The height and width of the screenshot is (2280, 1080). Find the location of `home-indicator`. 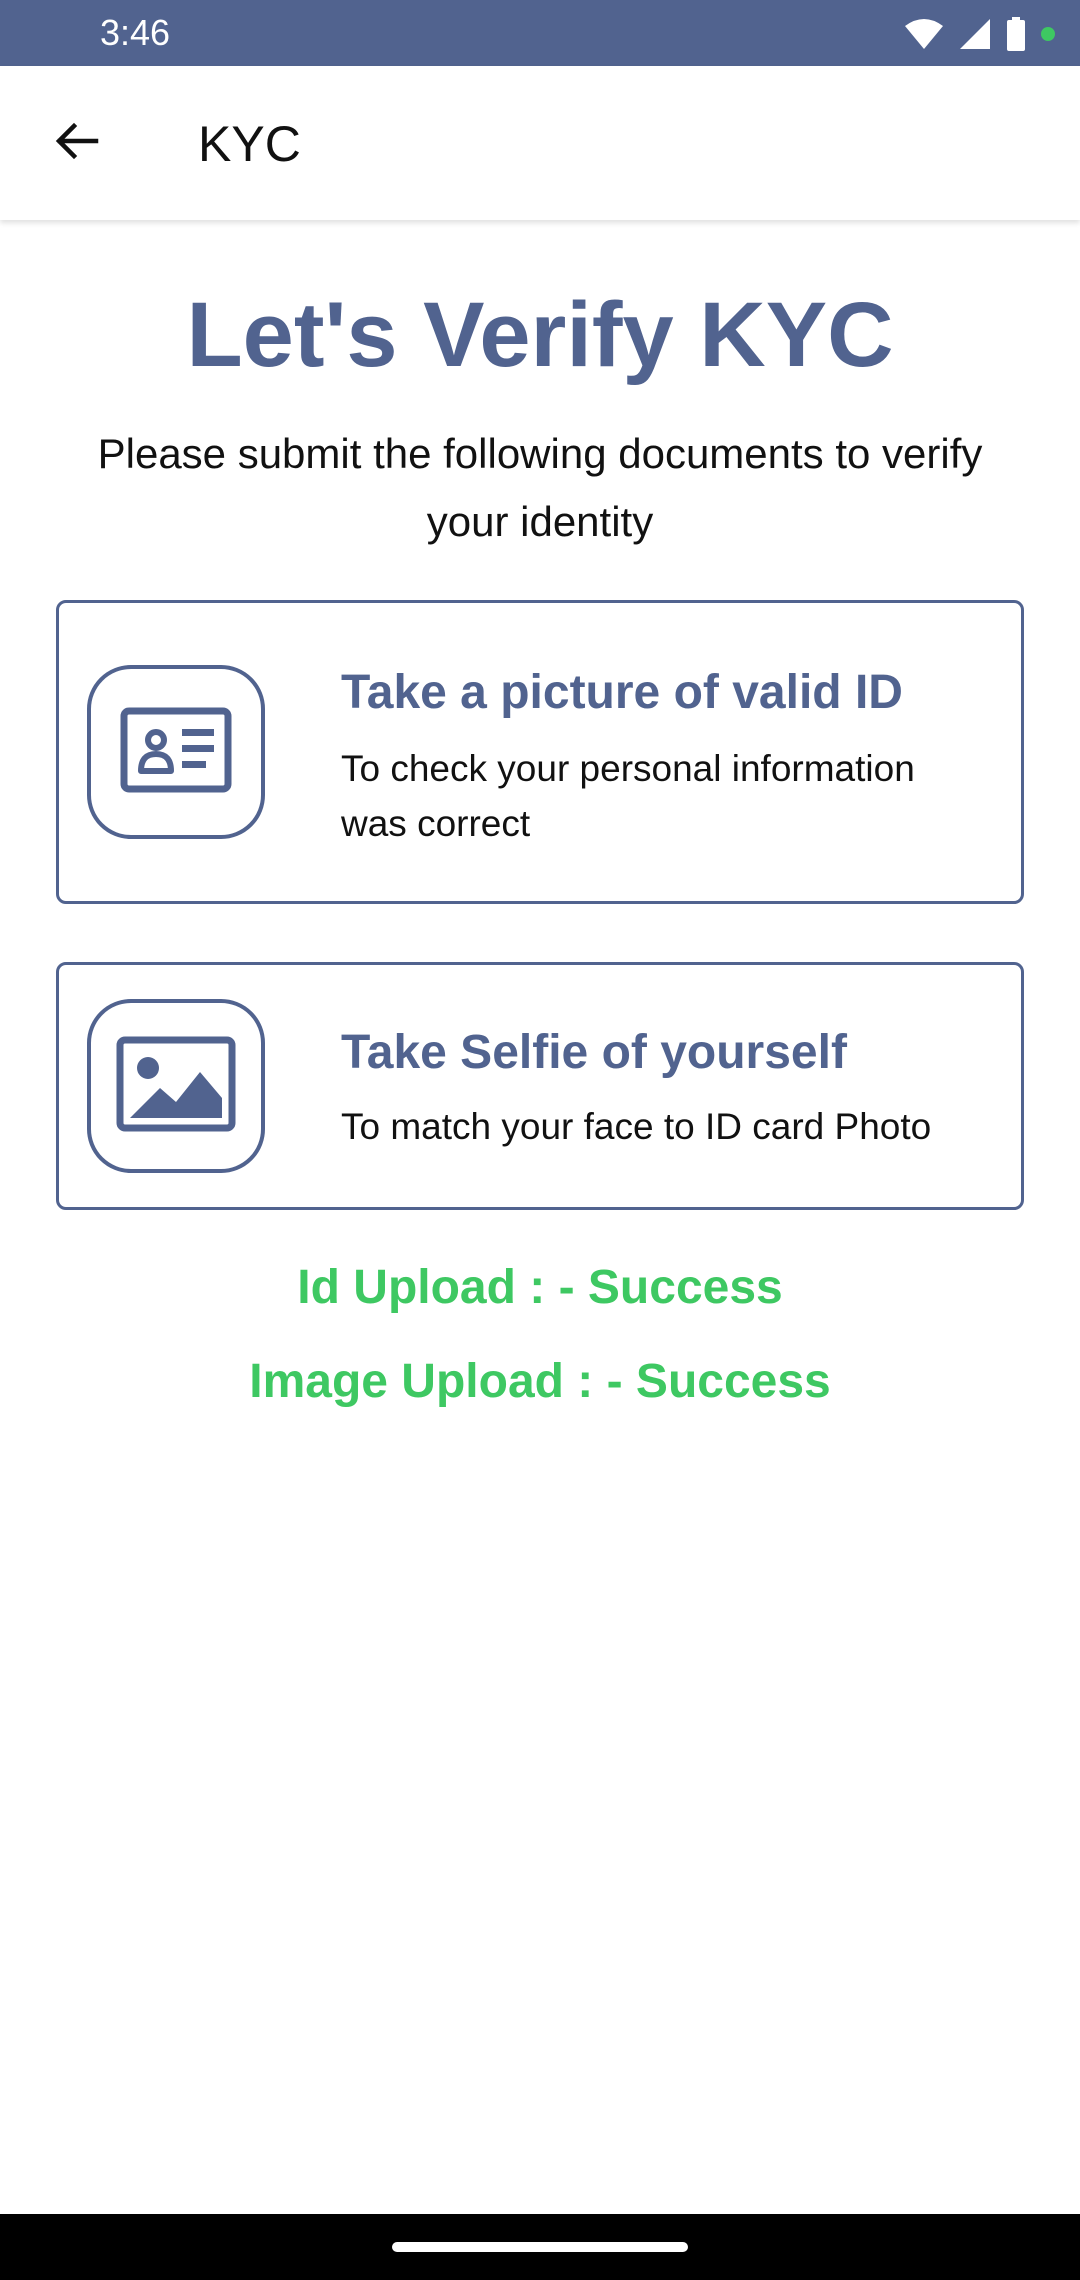

home-indicator is located at coordinates (540, 2247).